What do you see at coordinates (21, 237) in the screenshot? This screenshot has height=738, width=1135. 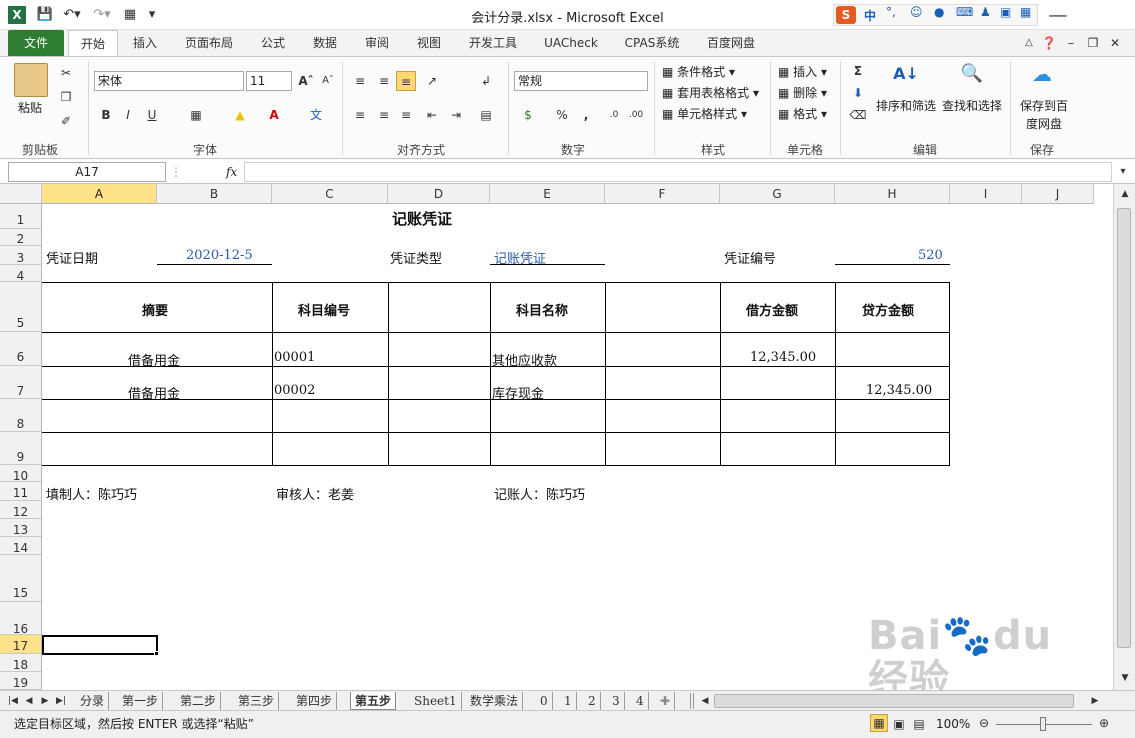 I see `row-header: 2` at bounding box center [21, 237].